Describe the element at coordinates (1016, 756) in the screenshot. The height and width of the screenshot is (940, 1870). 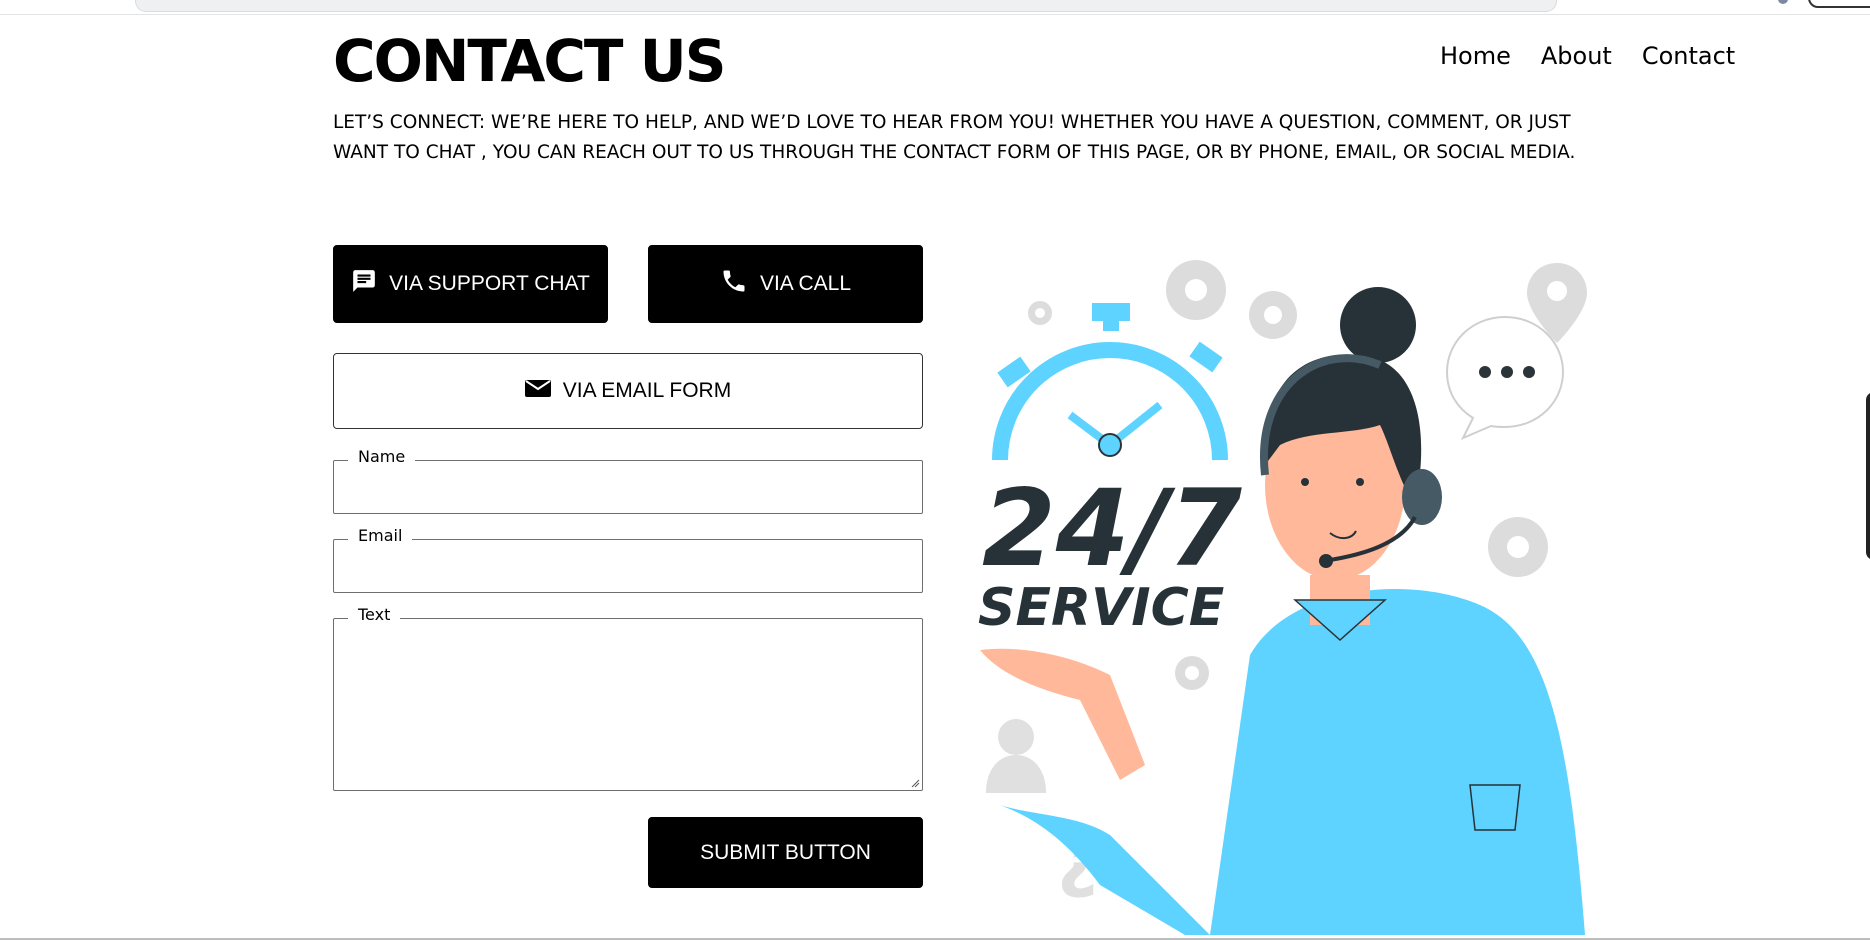
I see `user-icon` at that location.